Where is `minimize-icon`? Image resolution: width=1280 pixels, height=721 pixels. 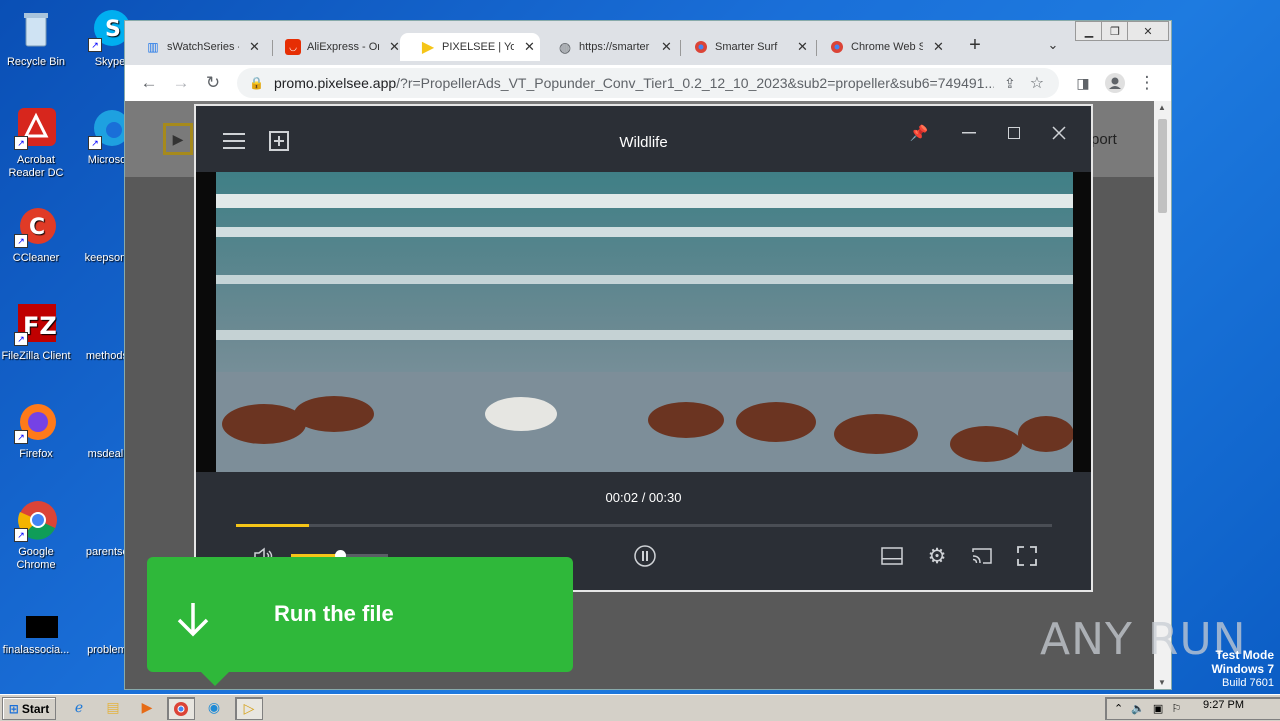 minimize-icon is located at coordinates (969, 133).